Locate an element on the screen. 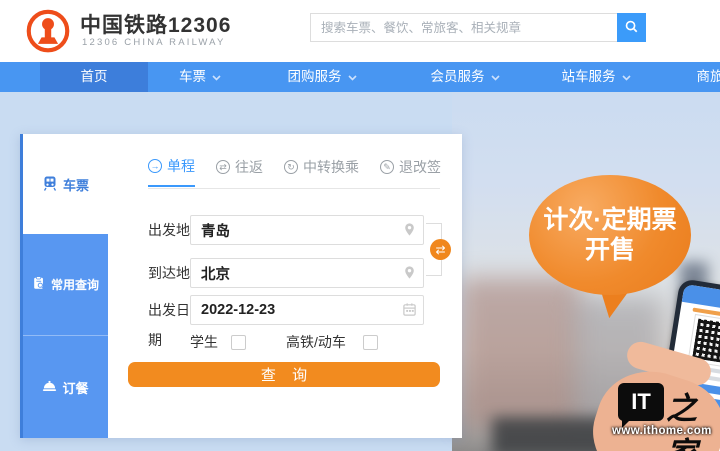  tab-label: 中转换乘 is located at coordinates (331, 167).